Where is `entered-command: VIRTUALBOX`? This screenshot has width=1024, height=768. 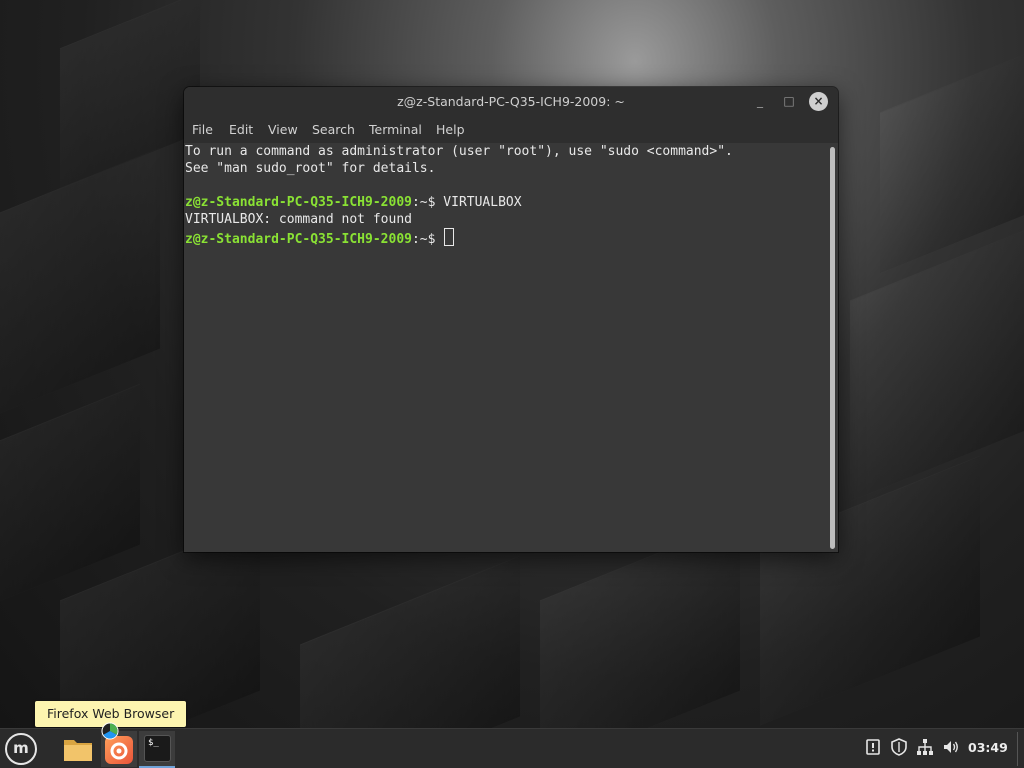
entered-command: VIRTUALBOX is located at coordinates (482, 202).